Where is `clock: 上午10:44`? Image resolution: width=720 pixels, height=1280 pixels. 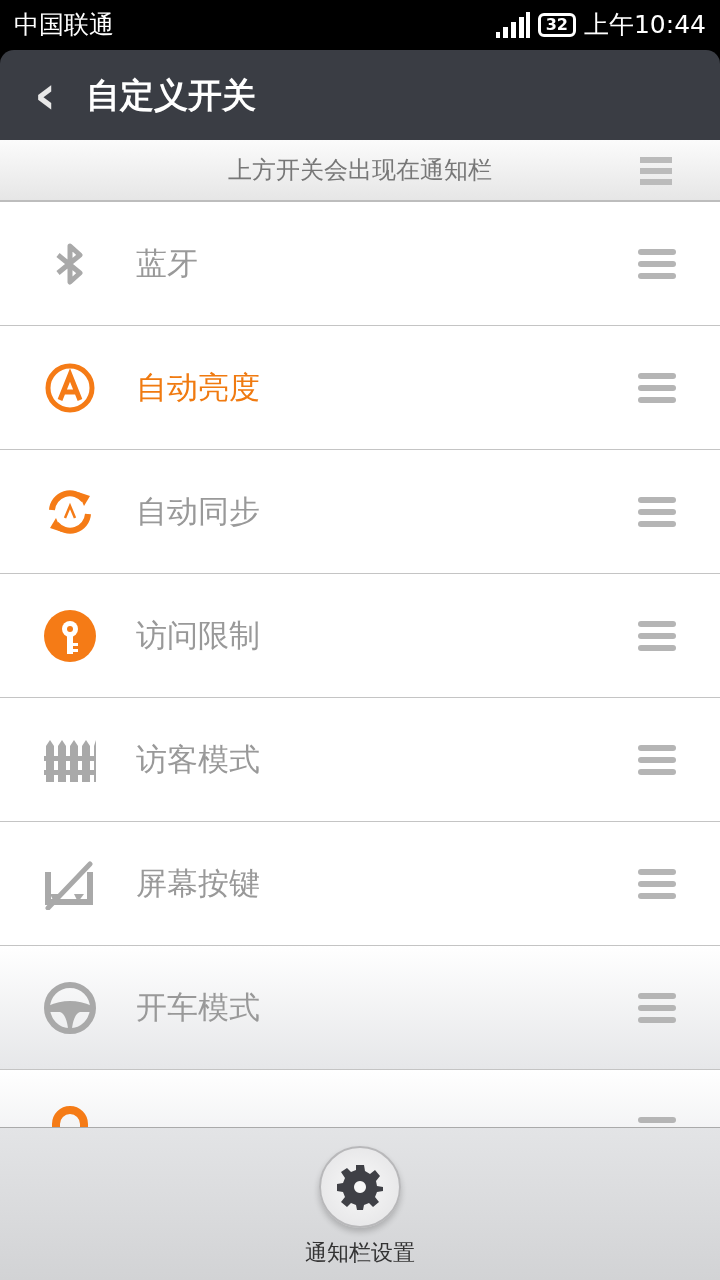 clock: 上午10:44 is located at coordinates (644, 25).